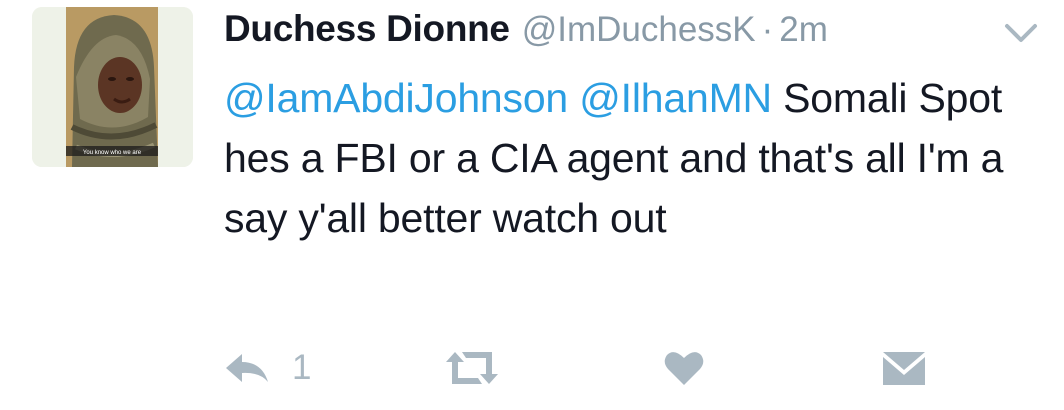 This screenshot has height=410, width=1064. Describe the element at coordinates (112, 153) in the screenshot. I see `avatar-caption: You know who we are` at that location.